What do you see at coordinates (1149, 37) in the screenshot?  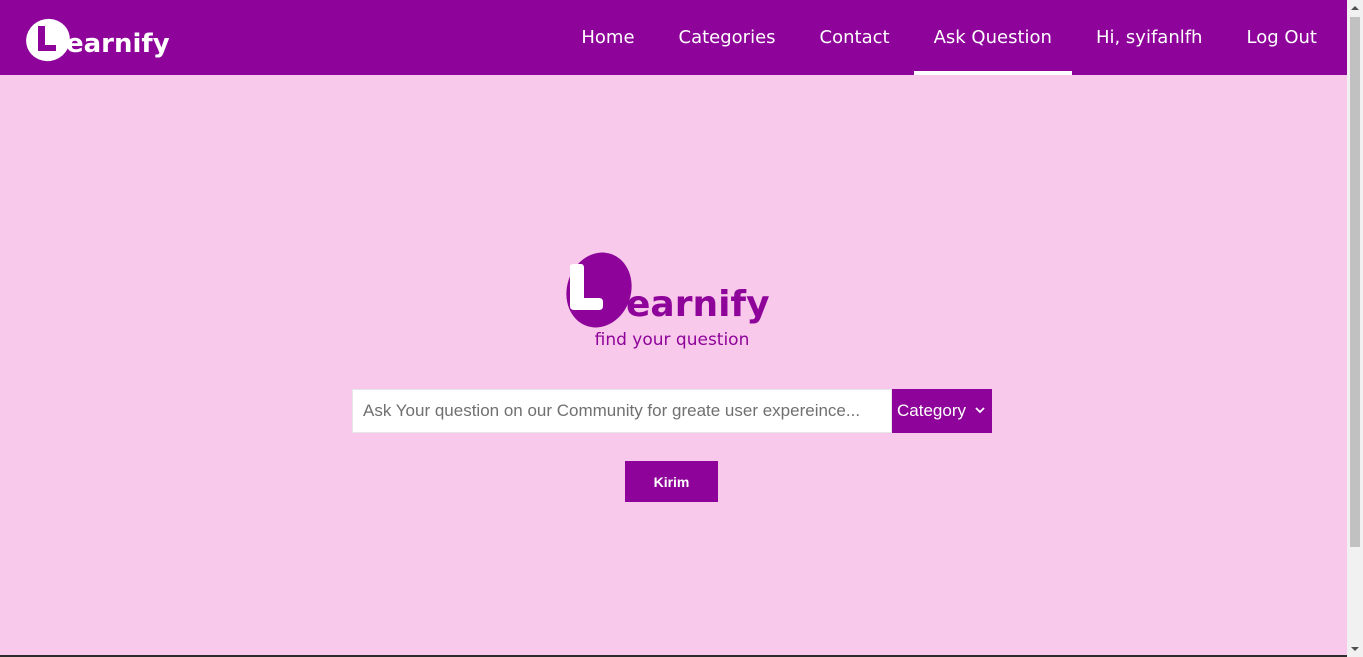 I see `nav-user-greeting: Hi, syifanlfh` at bounding box center [1149, 37].